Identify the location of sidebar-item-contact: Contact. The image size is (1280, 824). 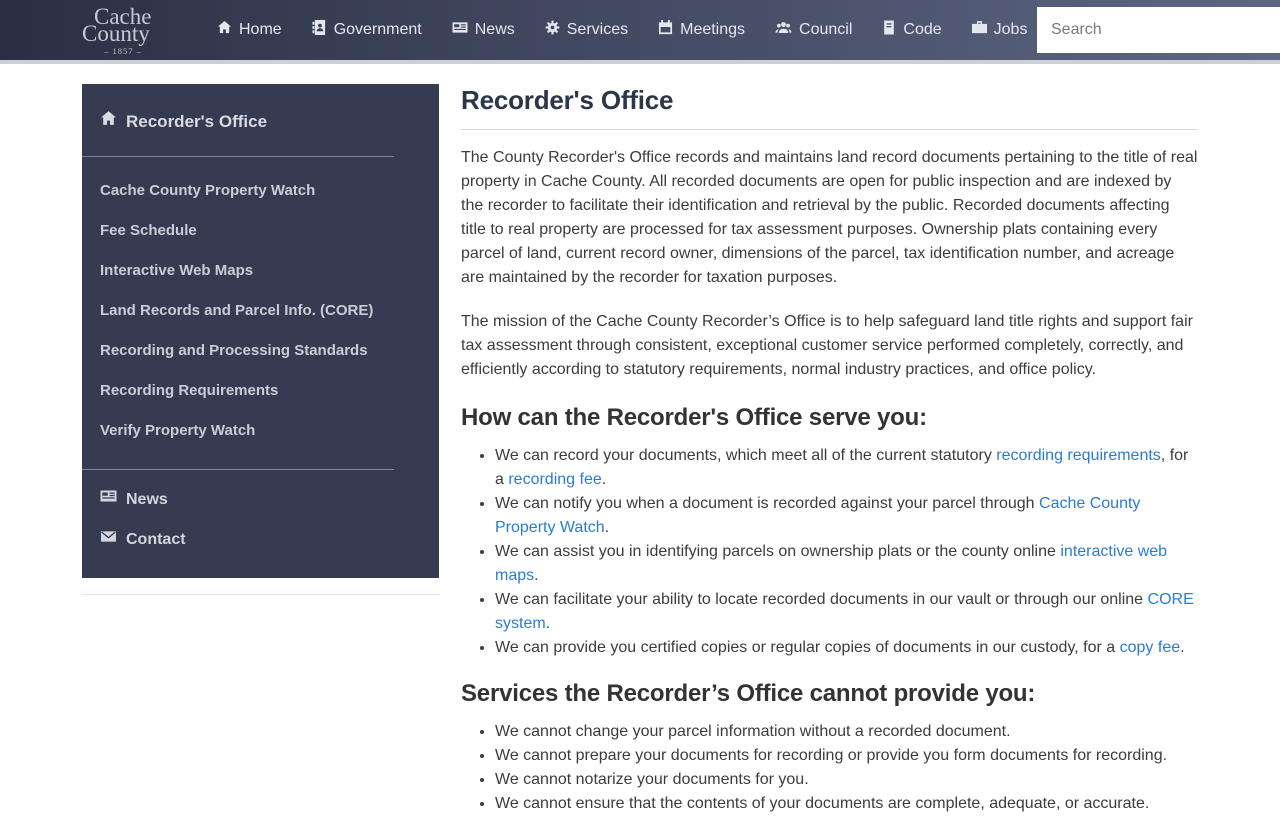
(260, 540).